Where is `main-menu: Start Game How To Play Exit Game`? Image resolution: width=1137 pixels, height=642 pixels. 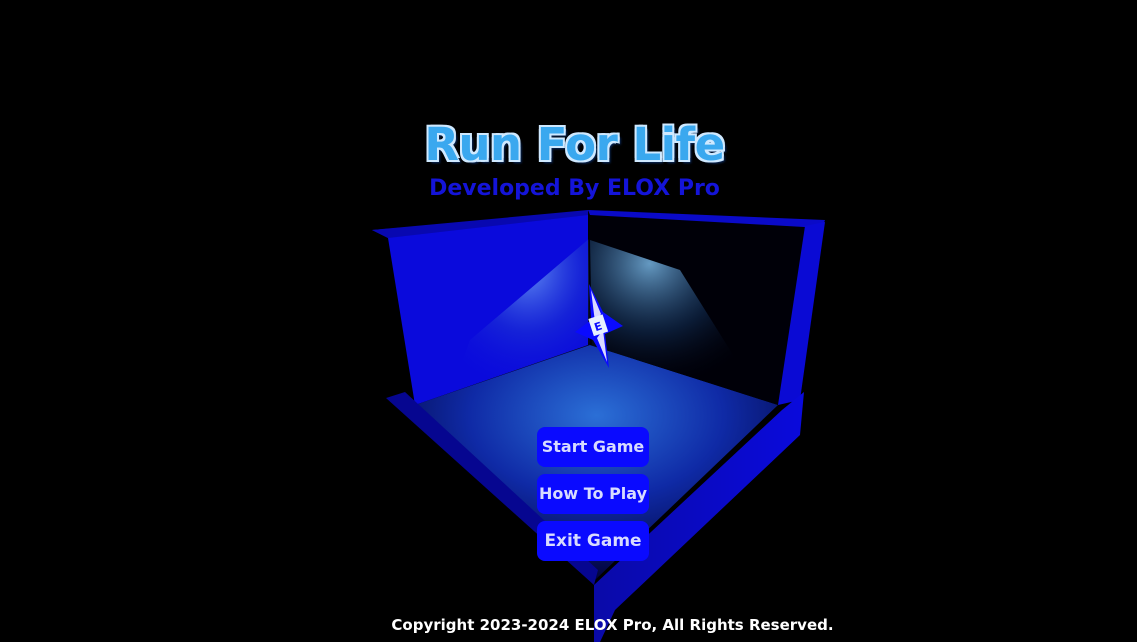 main-menu: Start Game How To Play Exit Game is located at coordinates (593, 497).